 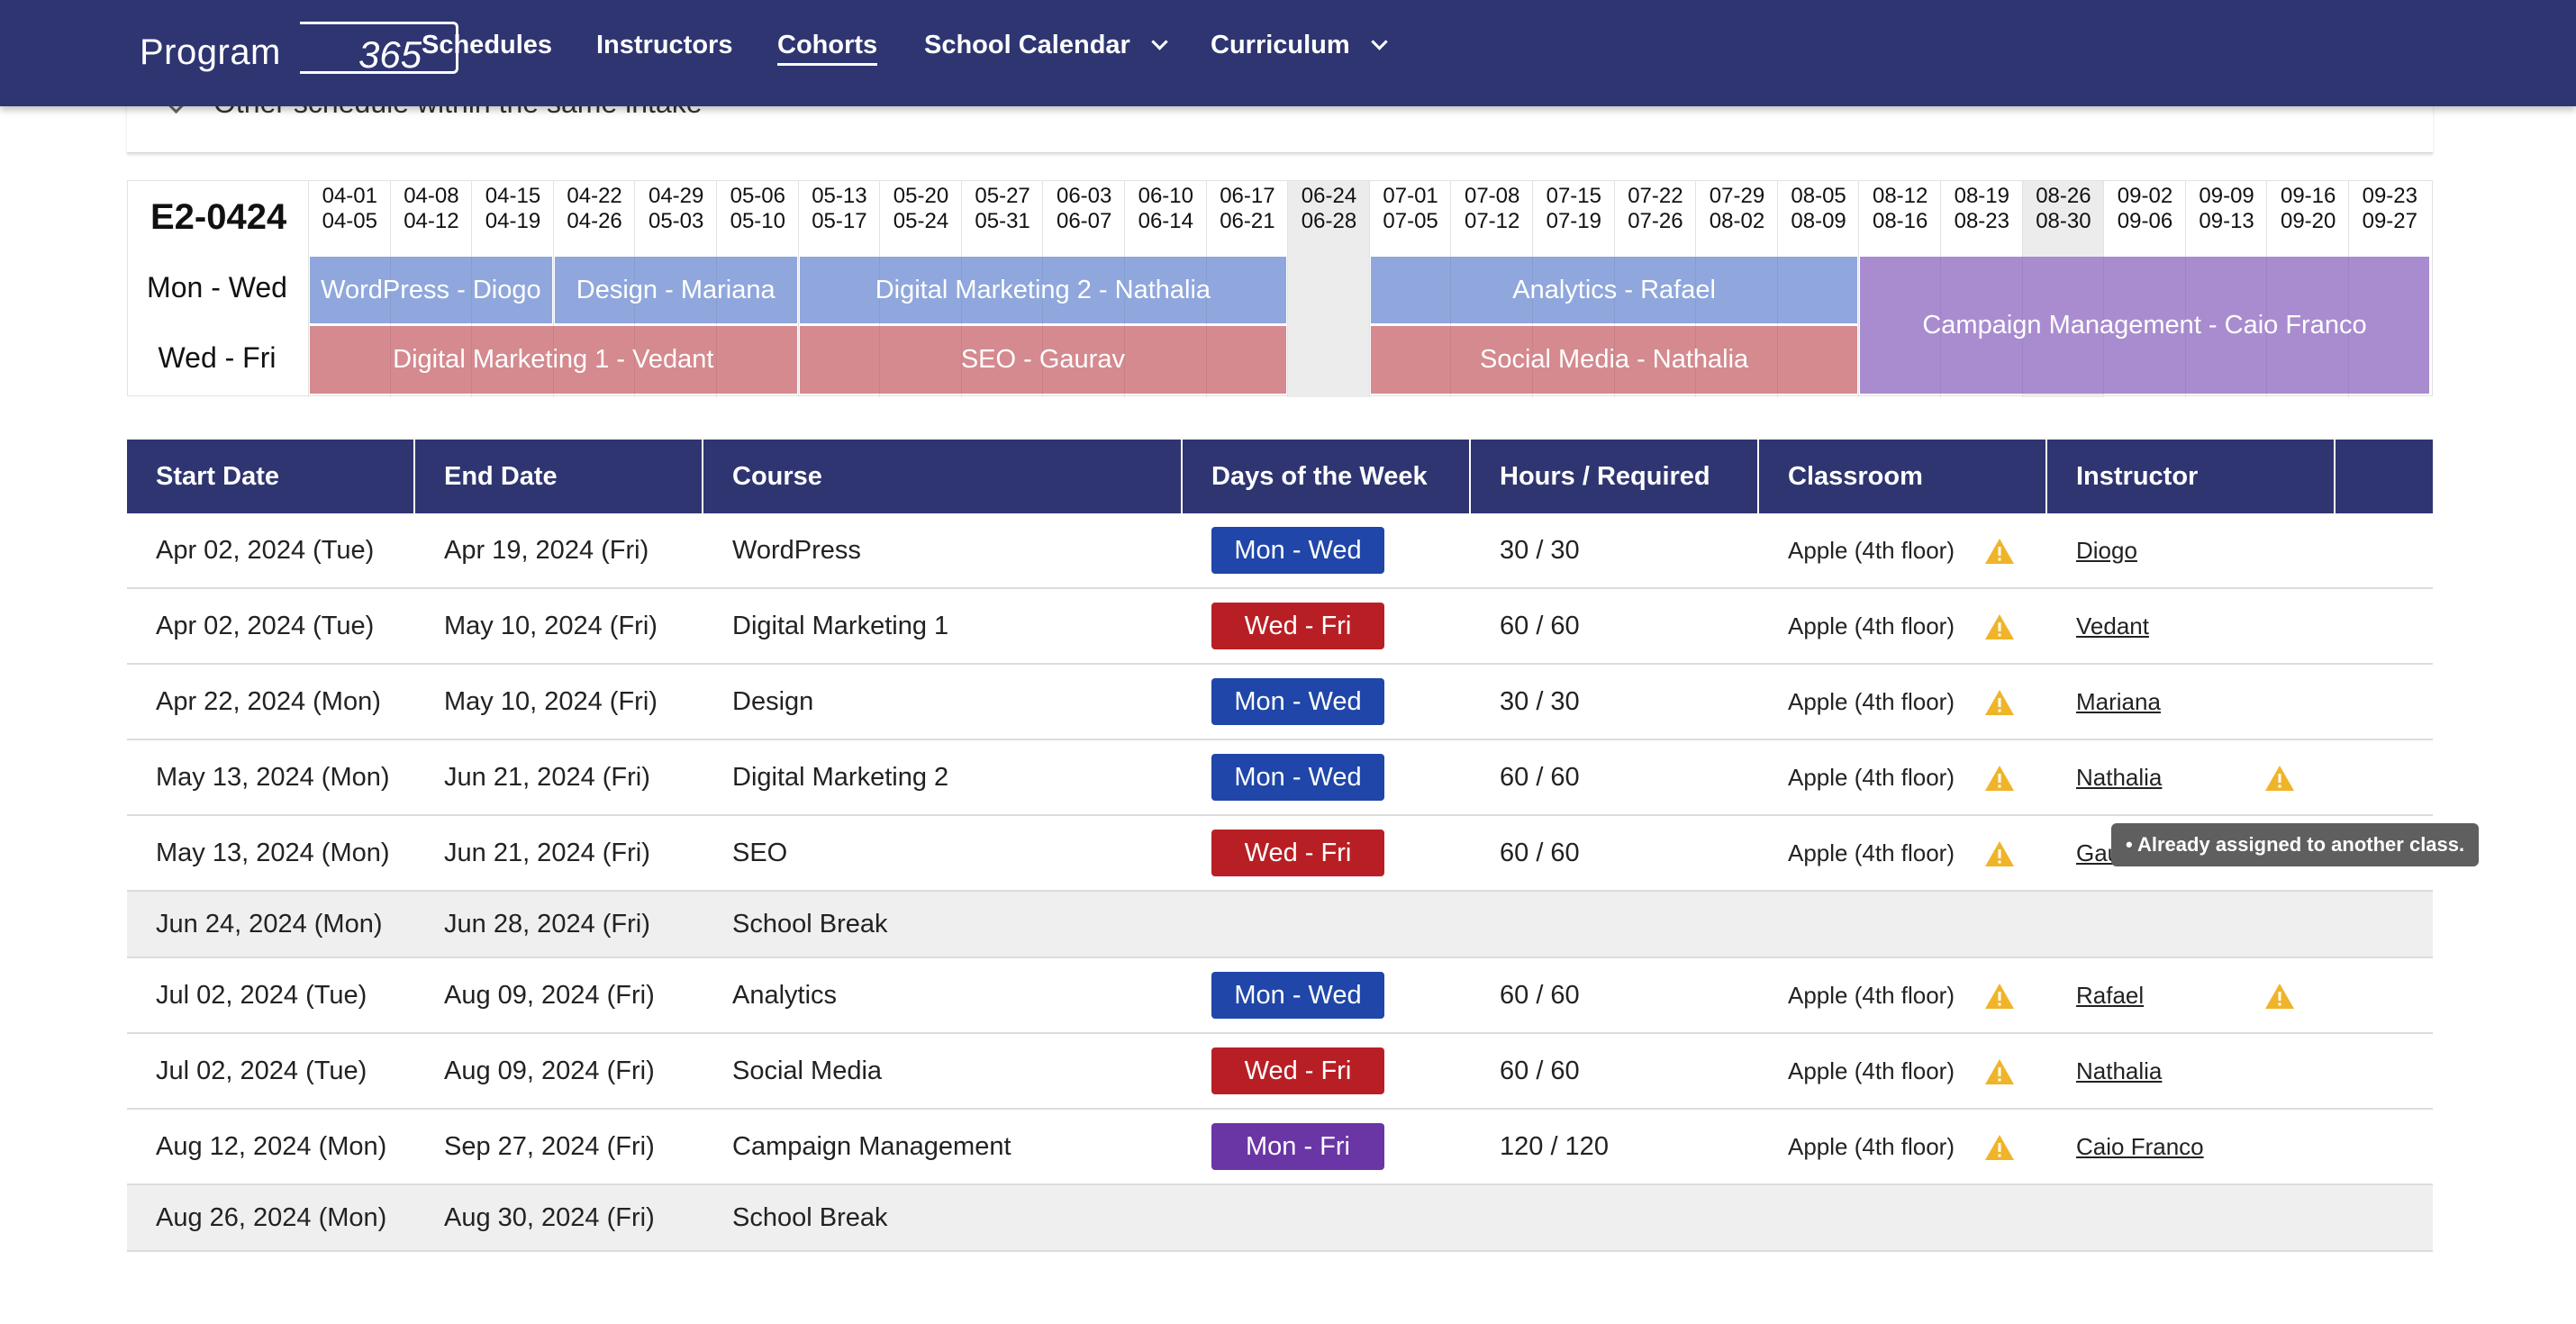 I want to click on instructor-link: Vedant, so click(x=2112, y=626).